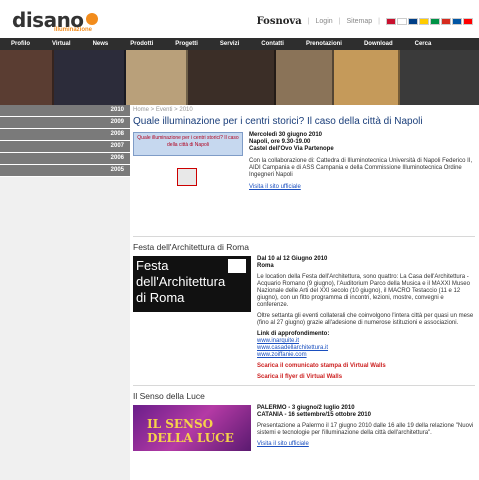 The height and width of the screenshot is (480, 479). Describe the element at coordinates (141, 44) in the screenshot. I see `nav-item-prodotti: Prodotti` at that location.